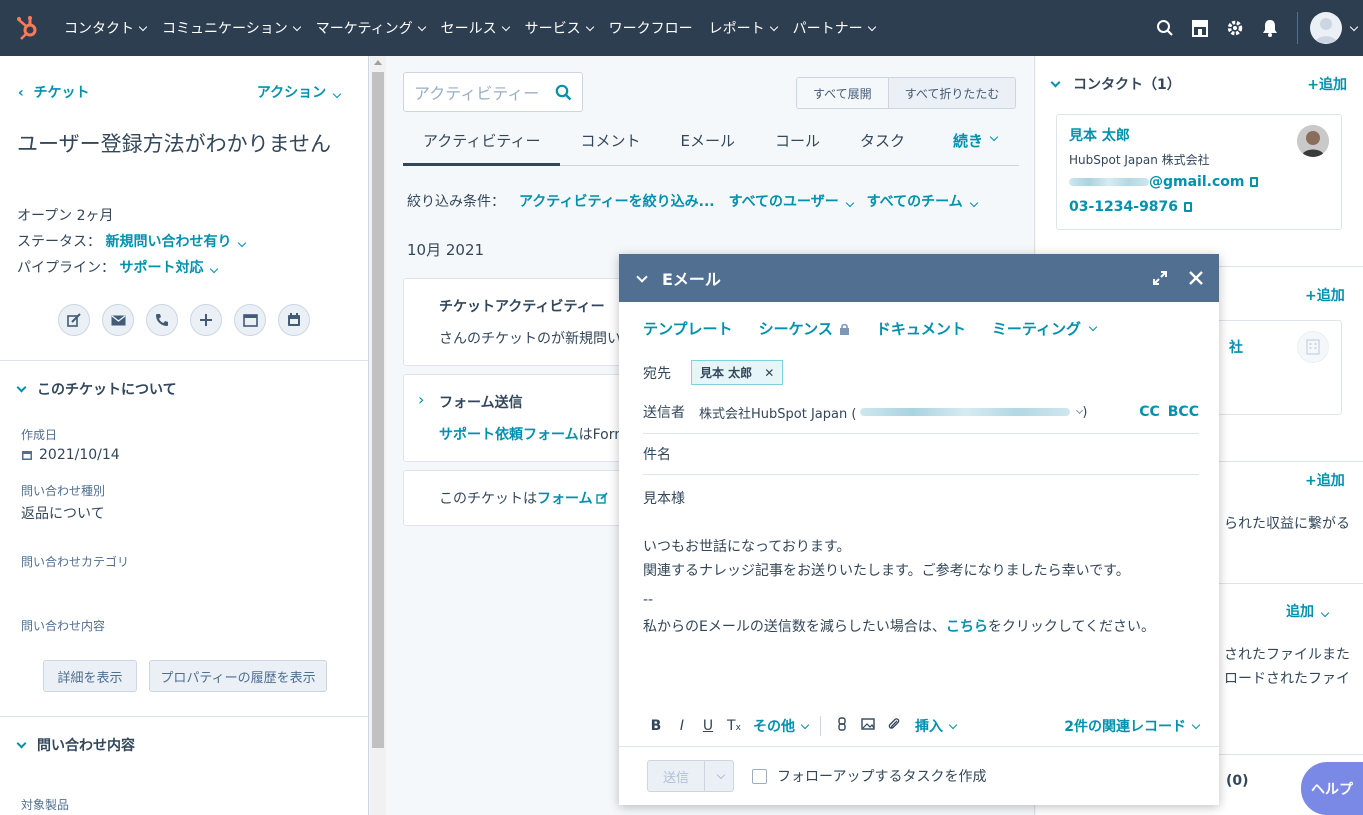  Describe the element at coordinates (1313, 347) in the screenshot. I see `company-building-icon` at that location.